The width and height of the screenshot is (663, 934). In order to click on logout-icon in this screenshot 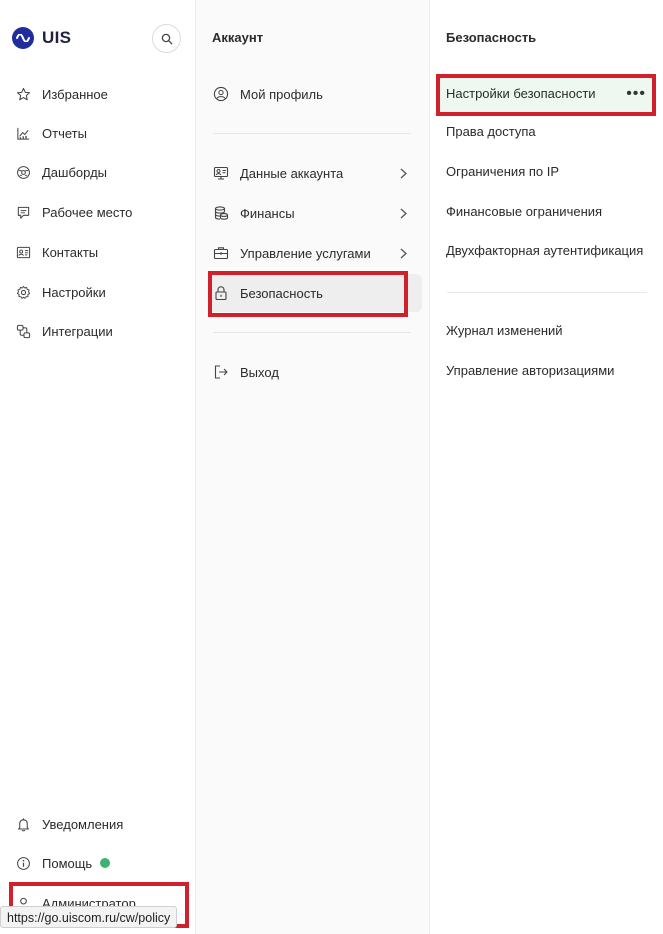, I will do `click(221, 372)`.